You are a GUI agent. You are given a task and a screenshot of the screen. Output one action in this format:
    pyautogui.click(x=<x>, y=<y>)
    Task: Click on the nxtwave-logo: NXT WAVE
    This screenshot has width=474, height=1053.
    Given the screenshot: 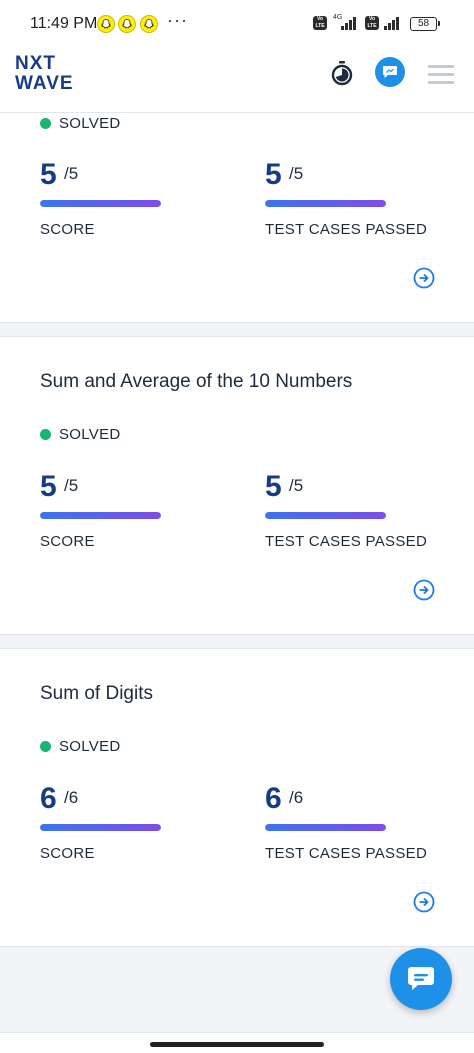 What is the action you would take?
    pyautogui.click(x=50, y=74)
    